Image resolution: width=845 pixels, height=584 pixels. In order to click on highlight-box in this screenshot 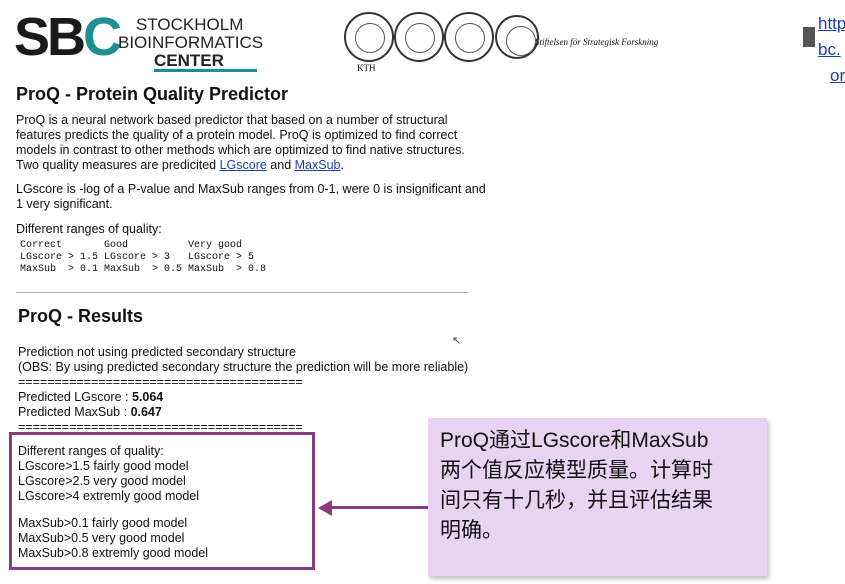, I will do `click(162, 501)`.